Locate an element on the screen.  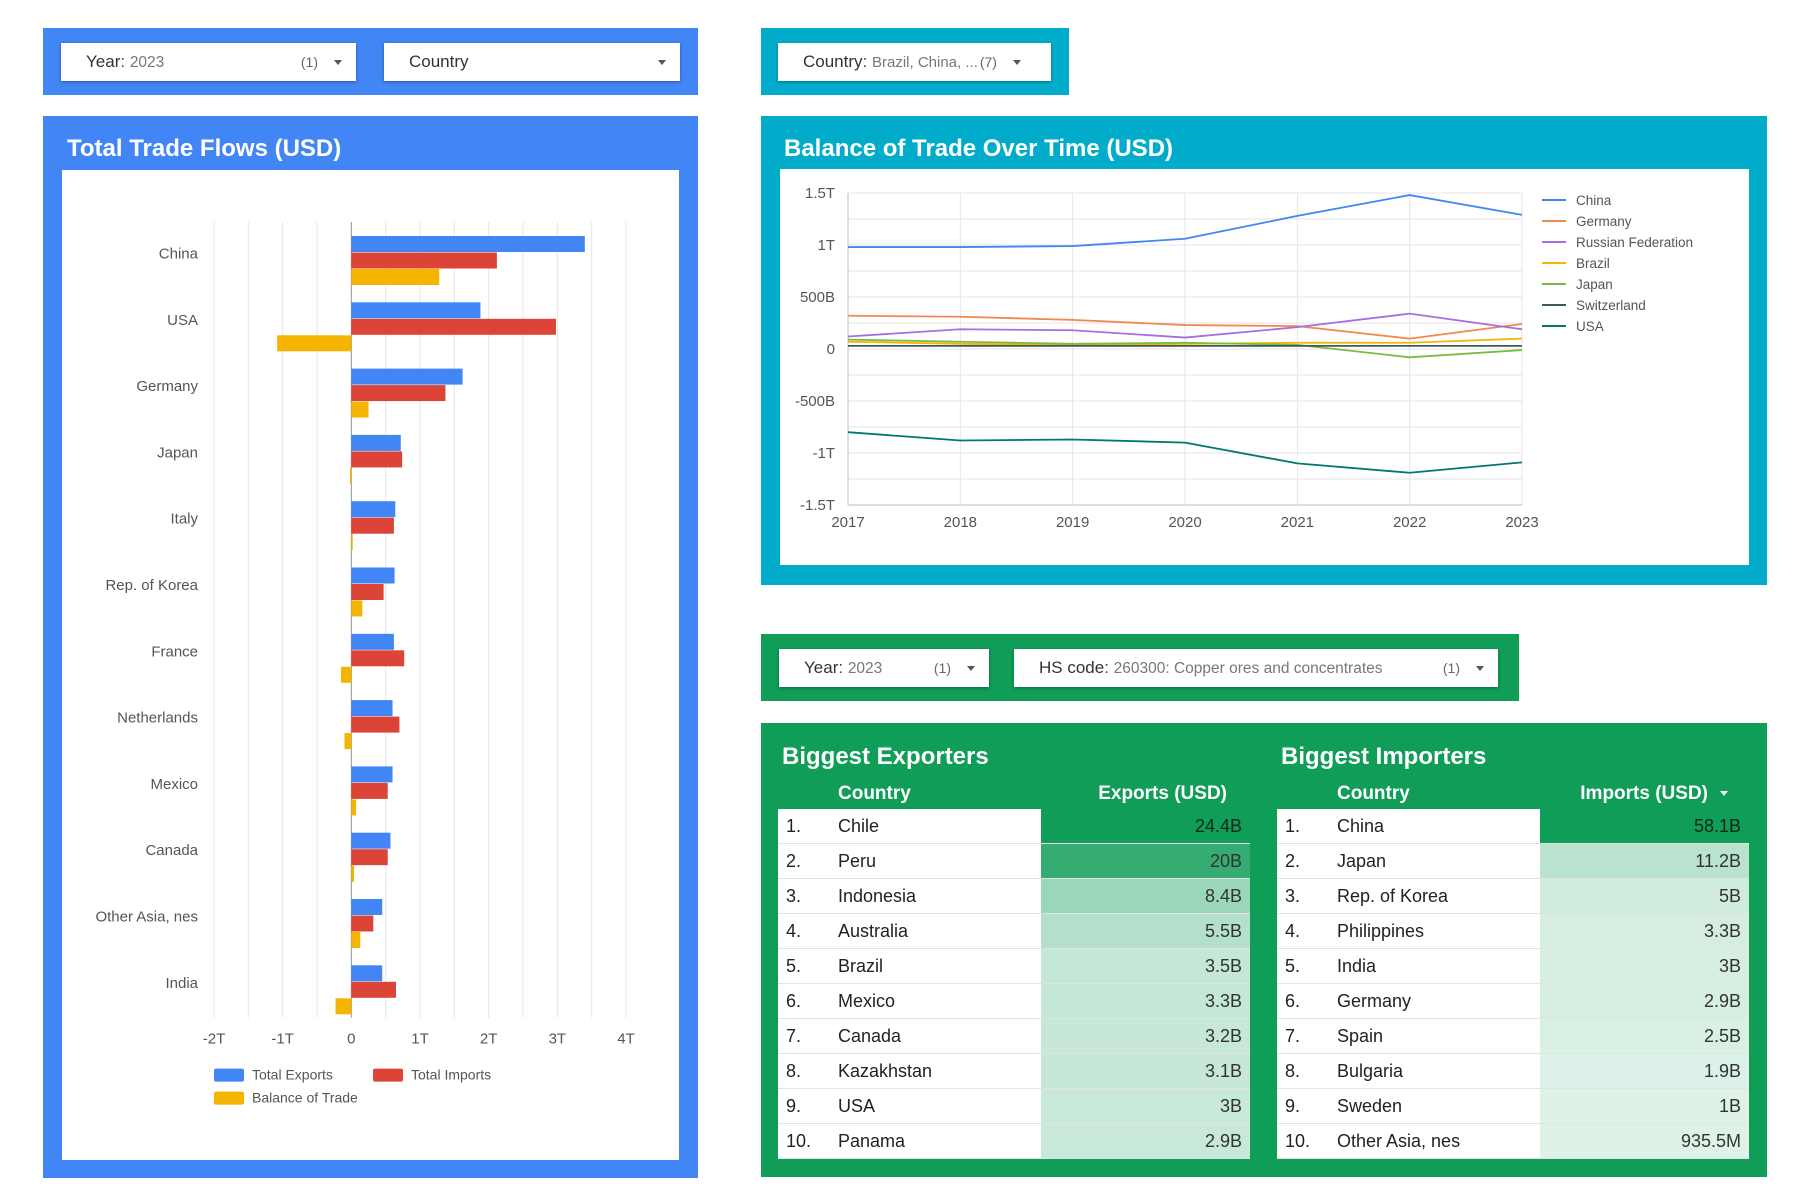
table-row: 4. Australia 5.5B is located at coordinates (1014, 931).